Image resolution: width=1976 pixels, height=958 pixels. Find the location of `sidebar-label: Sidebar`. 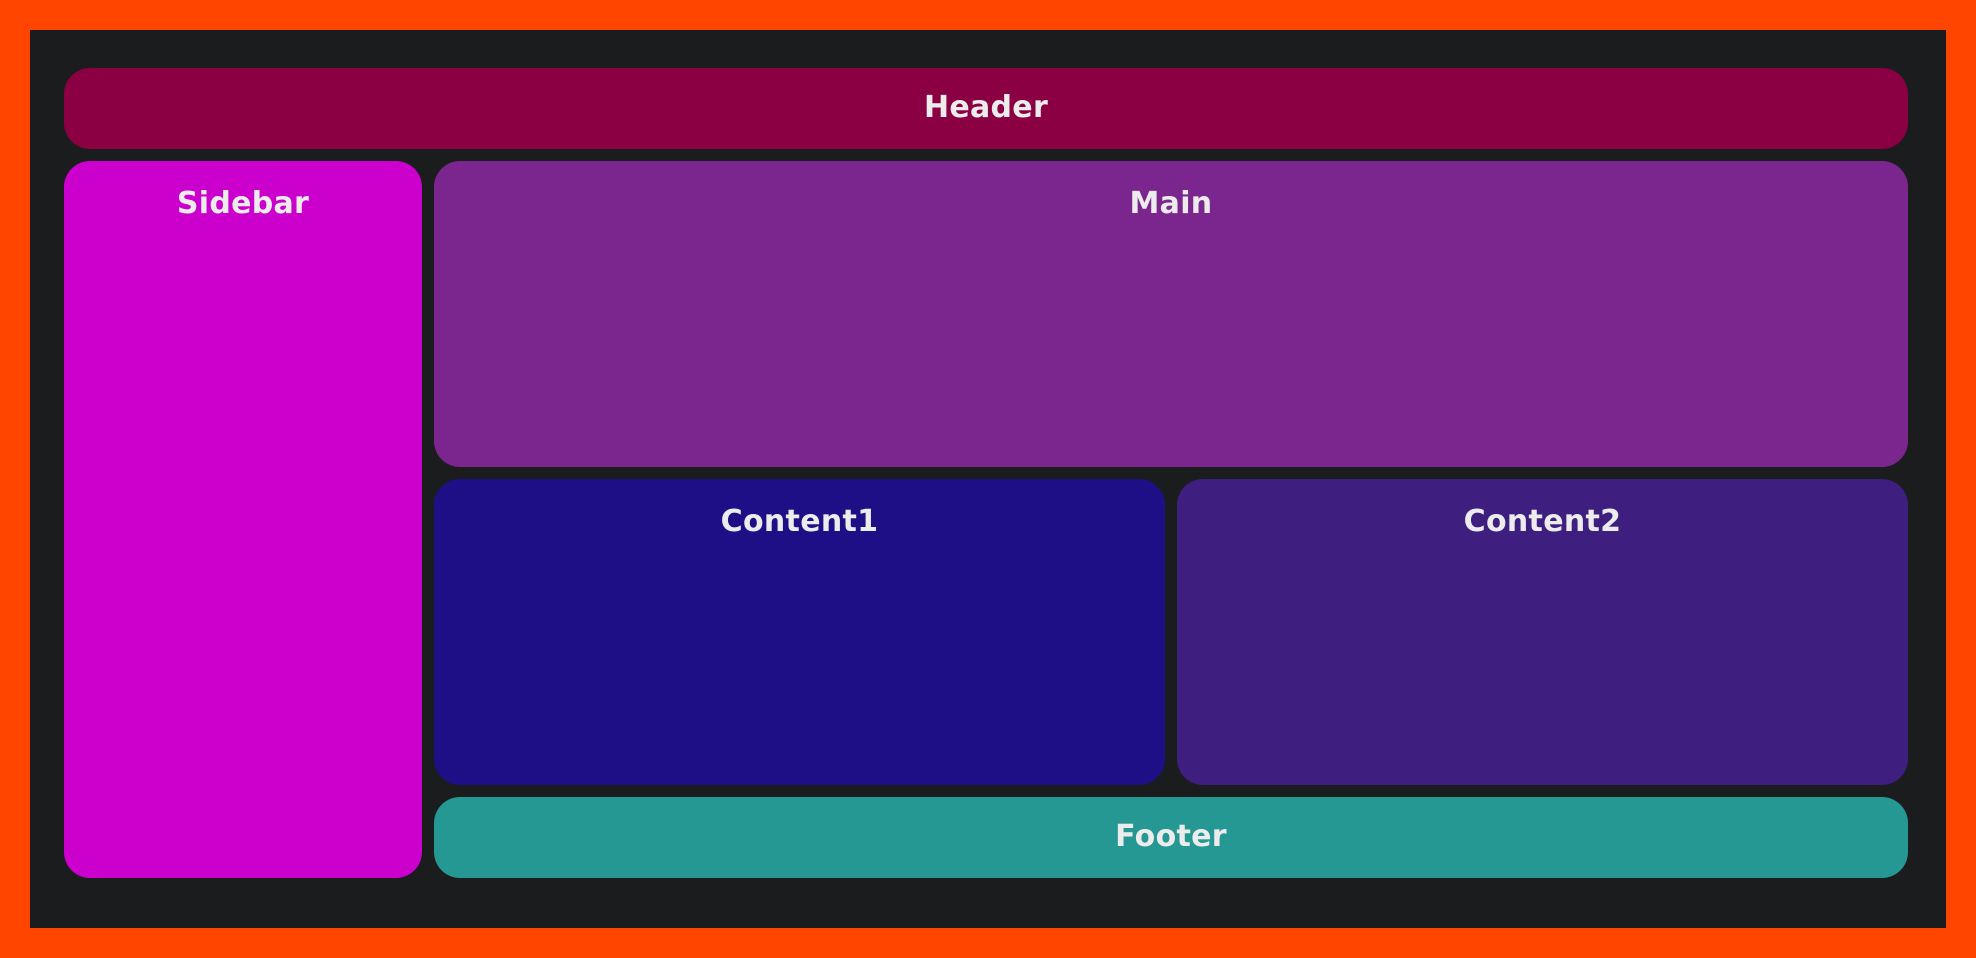

sidebar-label: Sidebar is located at coordinates (243, 203).